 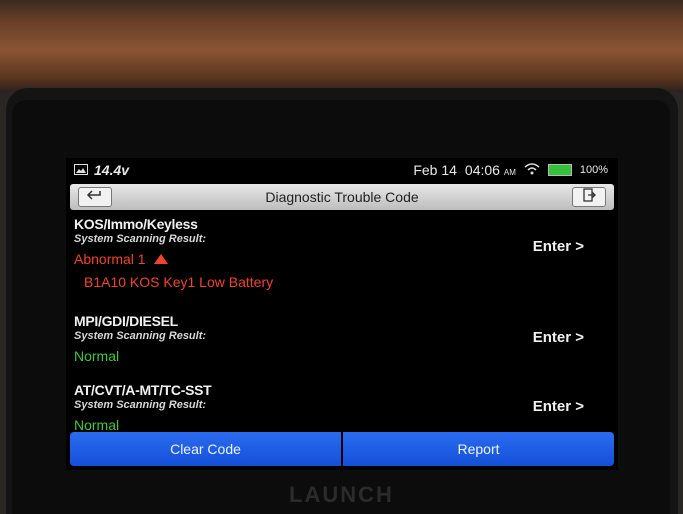 I want to click on voltage-readout: 14.4v, so click(x=112, y=170).